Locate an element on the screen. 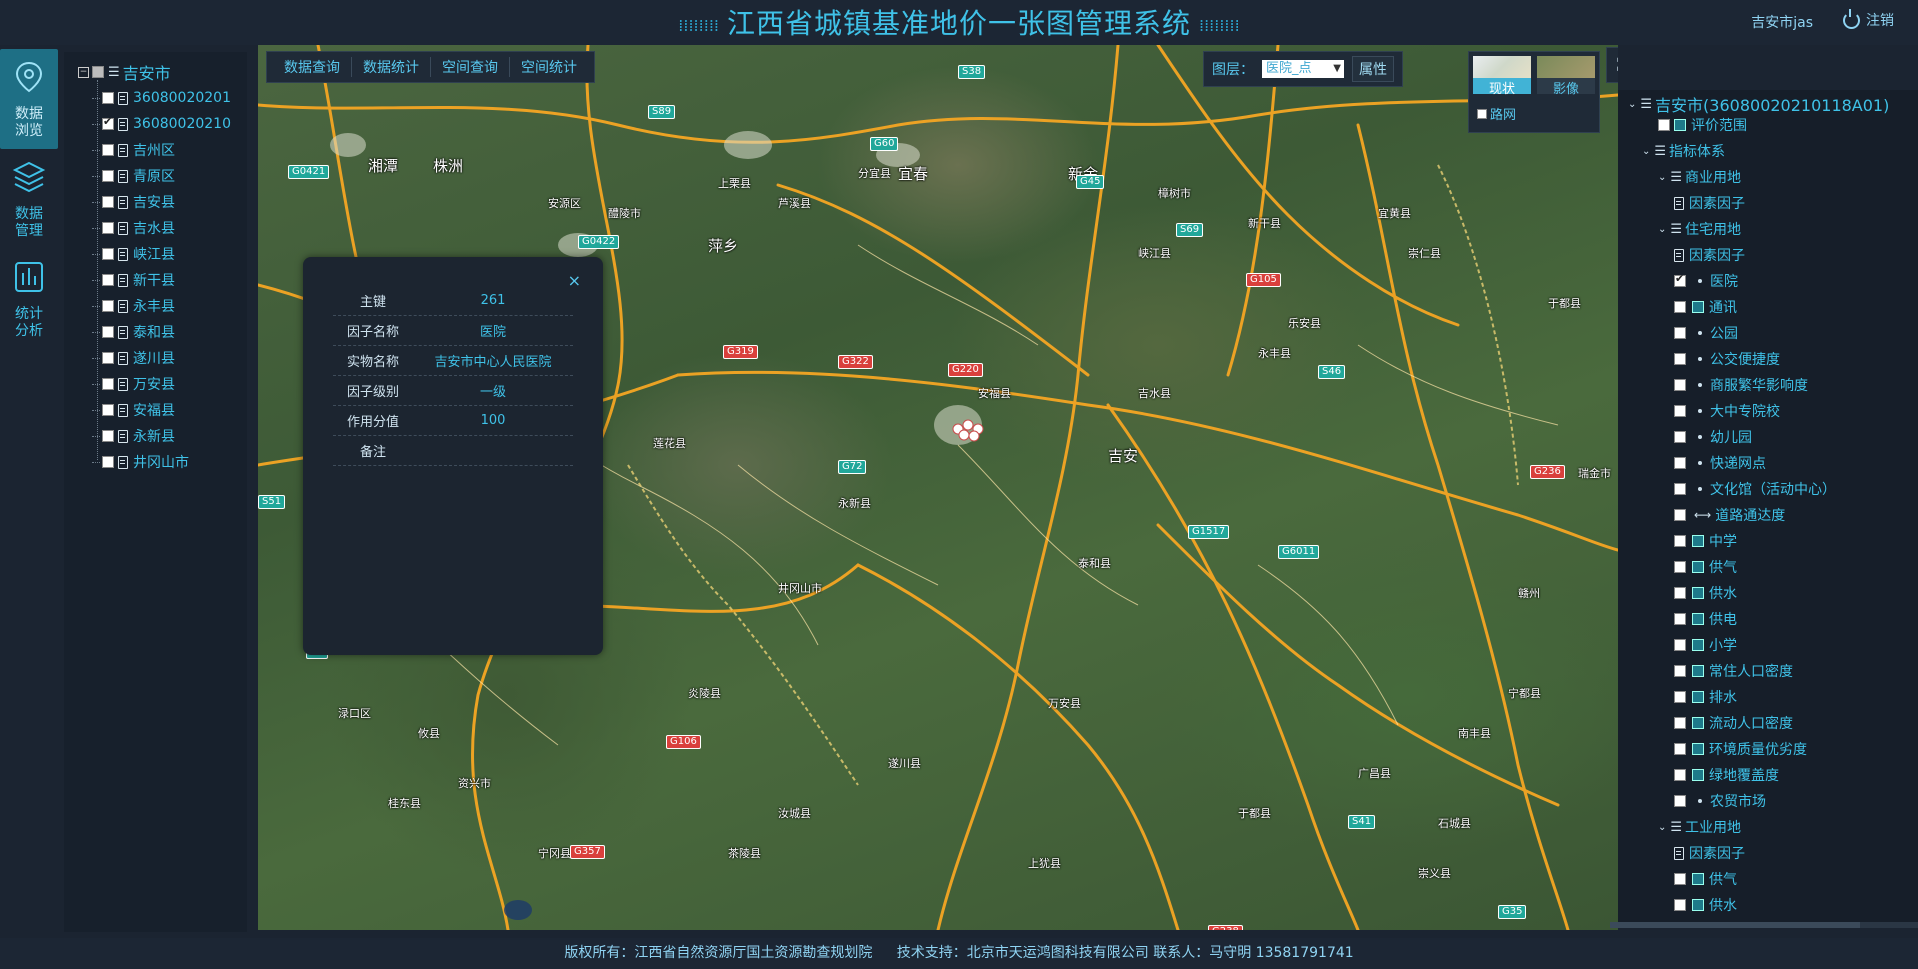 The image size is (1918, 969). layer-tree-item: 公交便捷度 is located at coordinates (1727, 359).